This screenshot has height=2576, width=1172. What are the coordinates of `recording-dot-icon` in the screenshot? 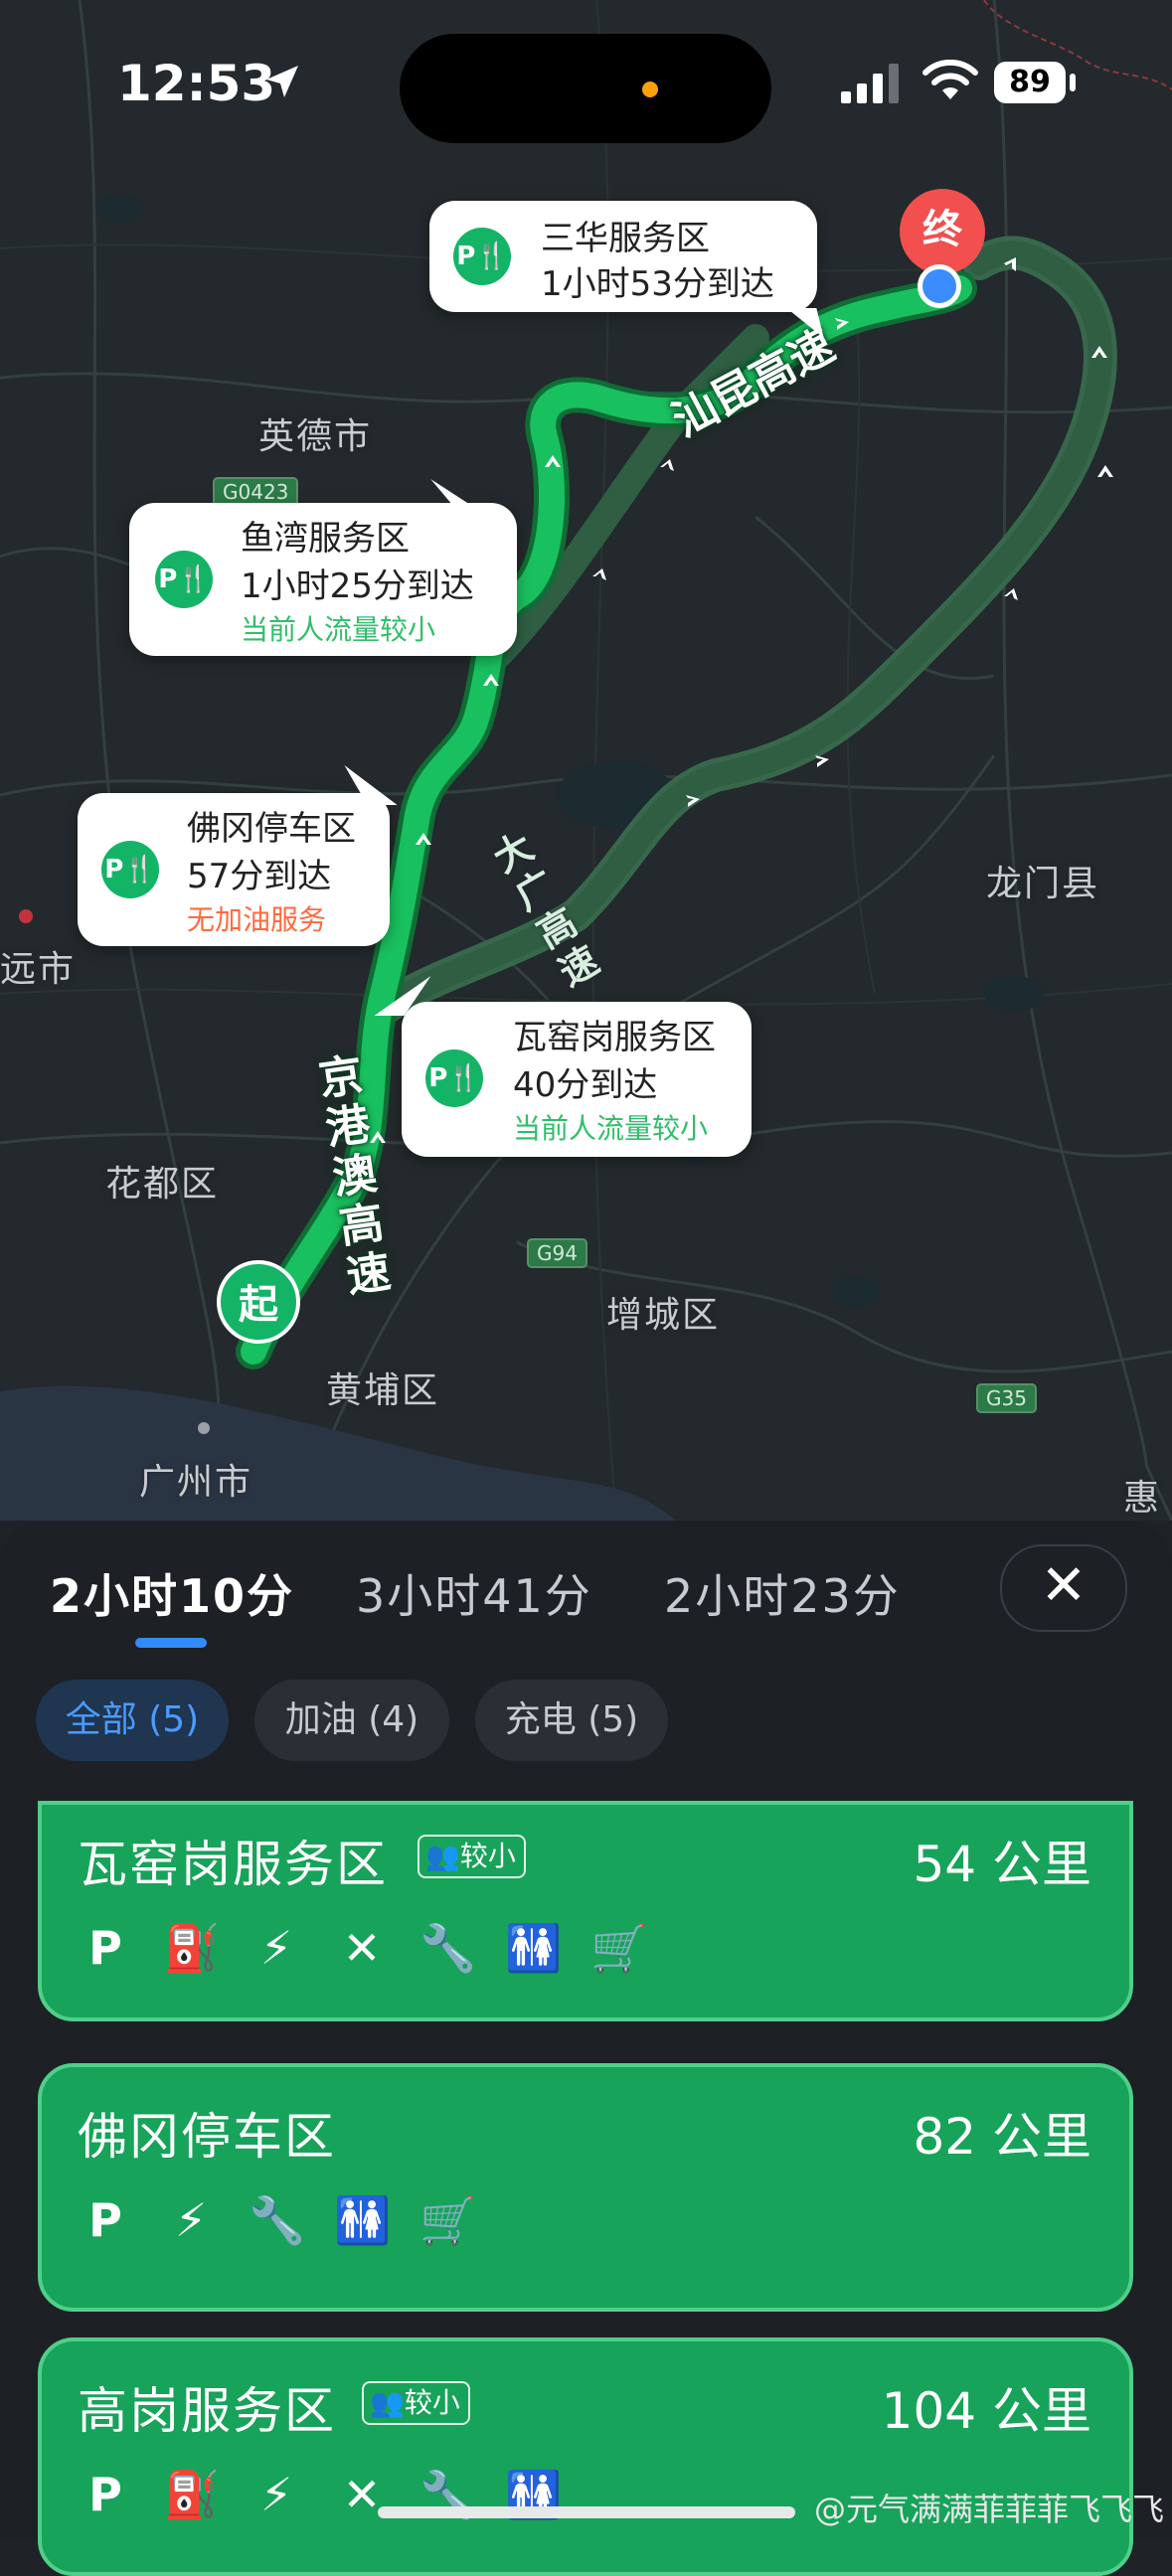 It's located at (650, 89).